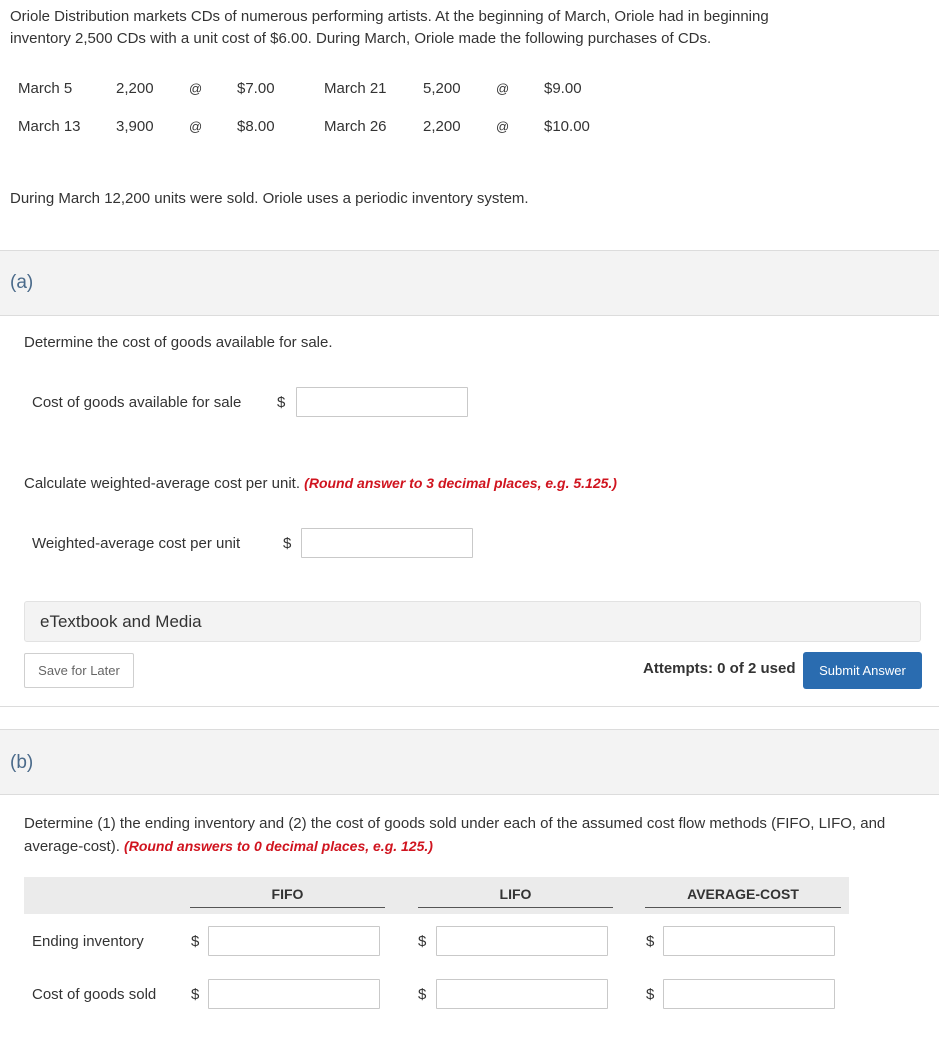 The width and height of the screenshot is (939, 1042). What do you see at coordinates (387, 543) in the screenshot?
I see `wac-input` at bounding box center [387, 543].